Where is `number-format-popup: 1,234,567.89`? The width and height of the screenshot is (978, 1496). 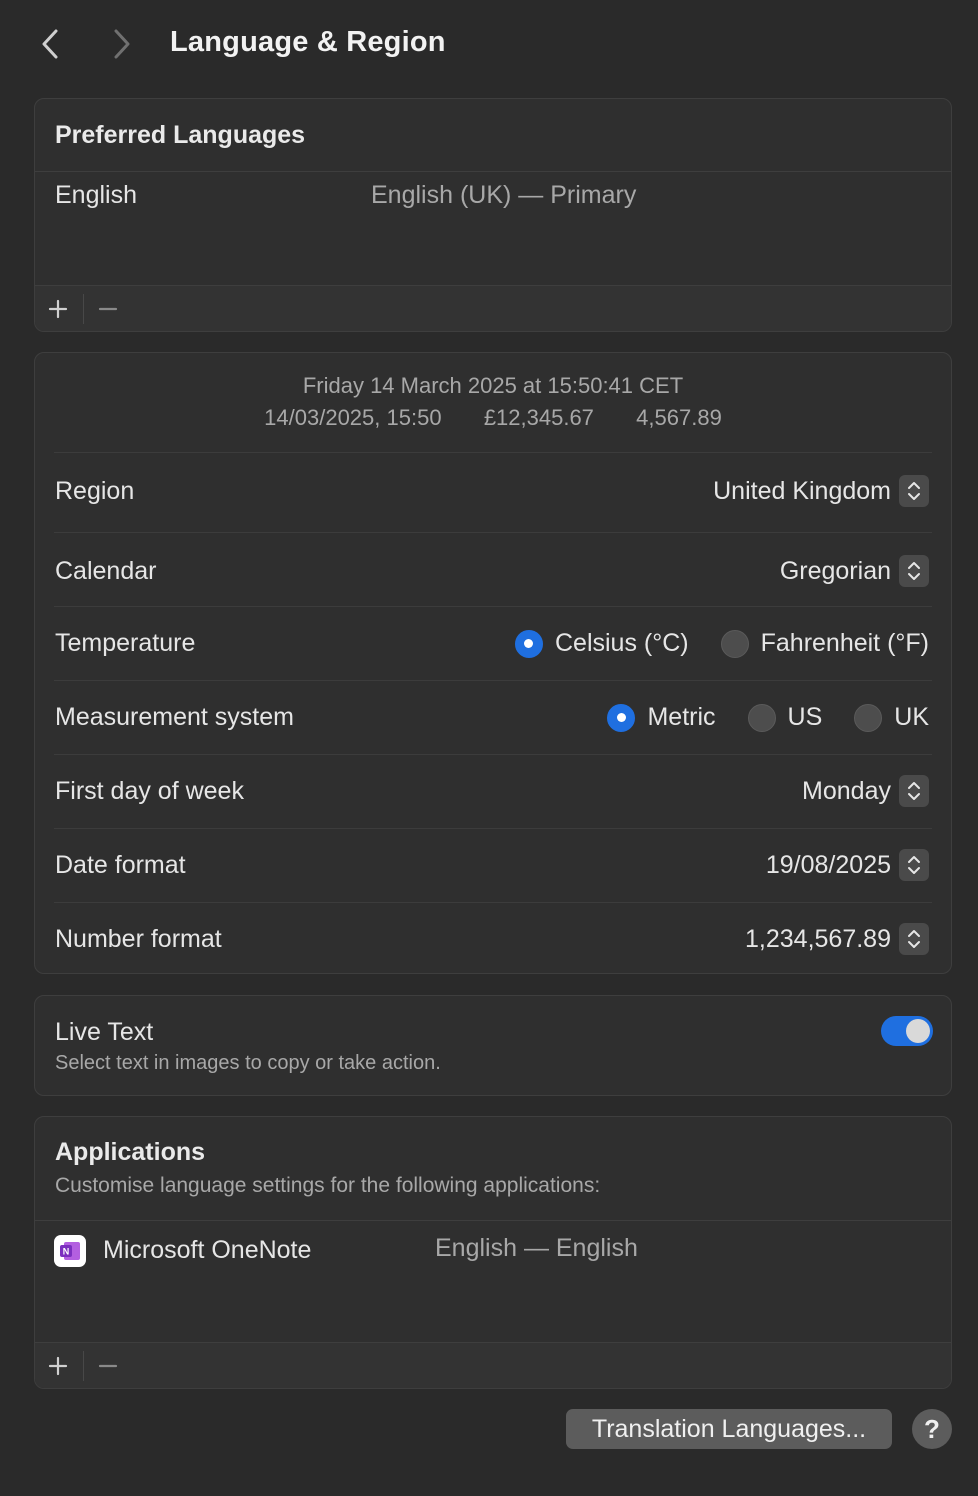
number-format-popup: 1,234,567.89 is located at coordinates (837, 939).